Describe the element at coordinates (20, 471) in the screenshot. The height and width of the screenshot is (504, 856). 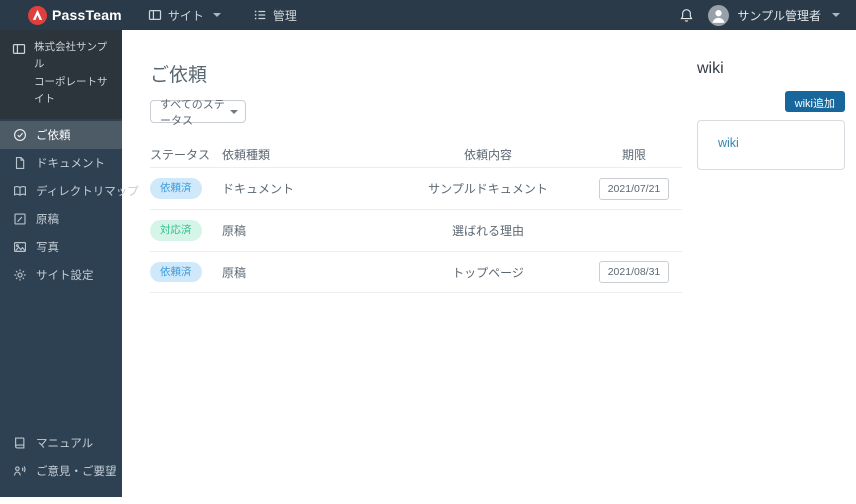
I see `feedback-icon` at that location.